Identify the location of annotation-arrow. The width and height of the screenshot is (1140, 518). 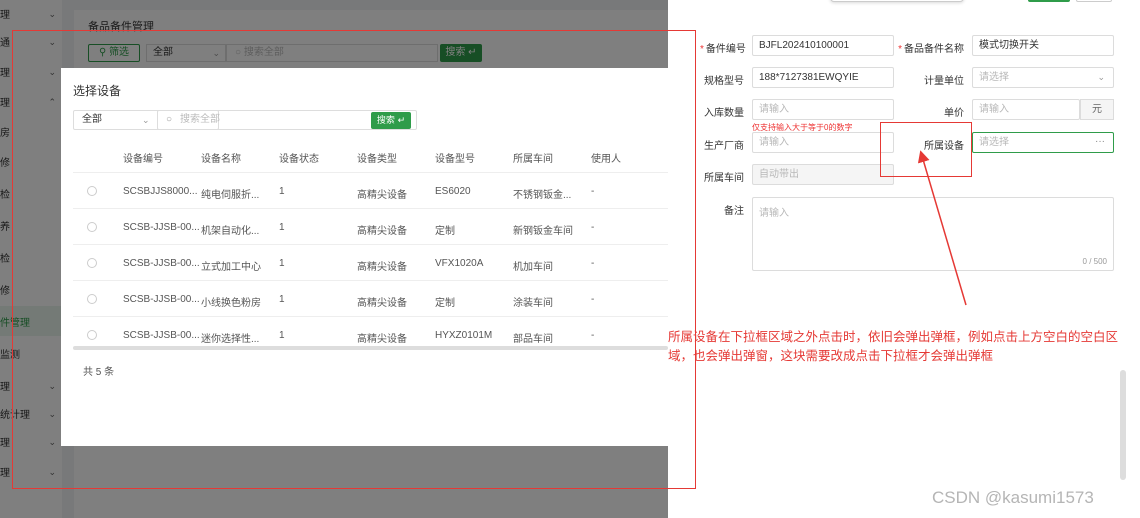
(942, 228).